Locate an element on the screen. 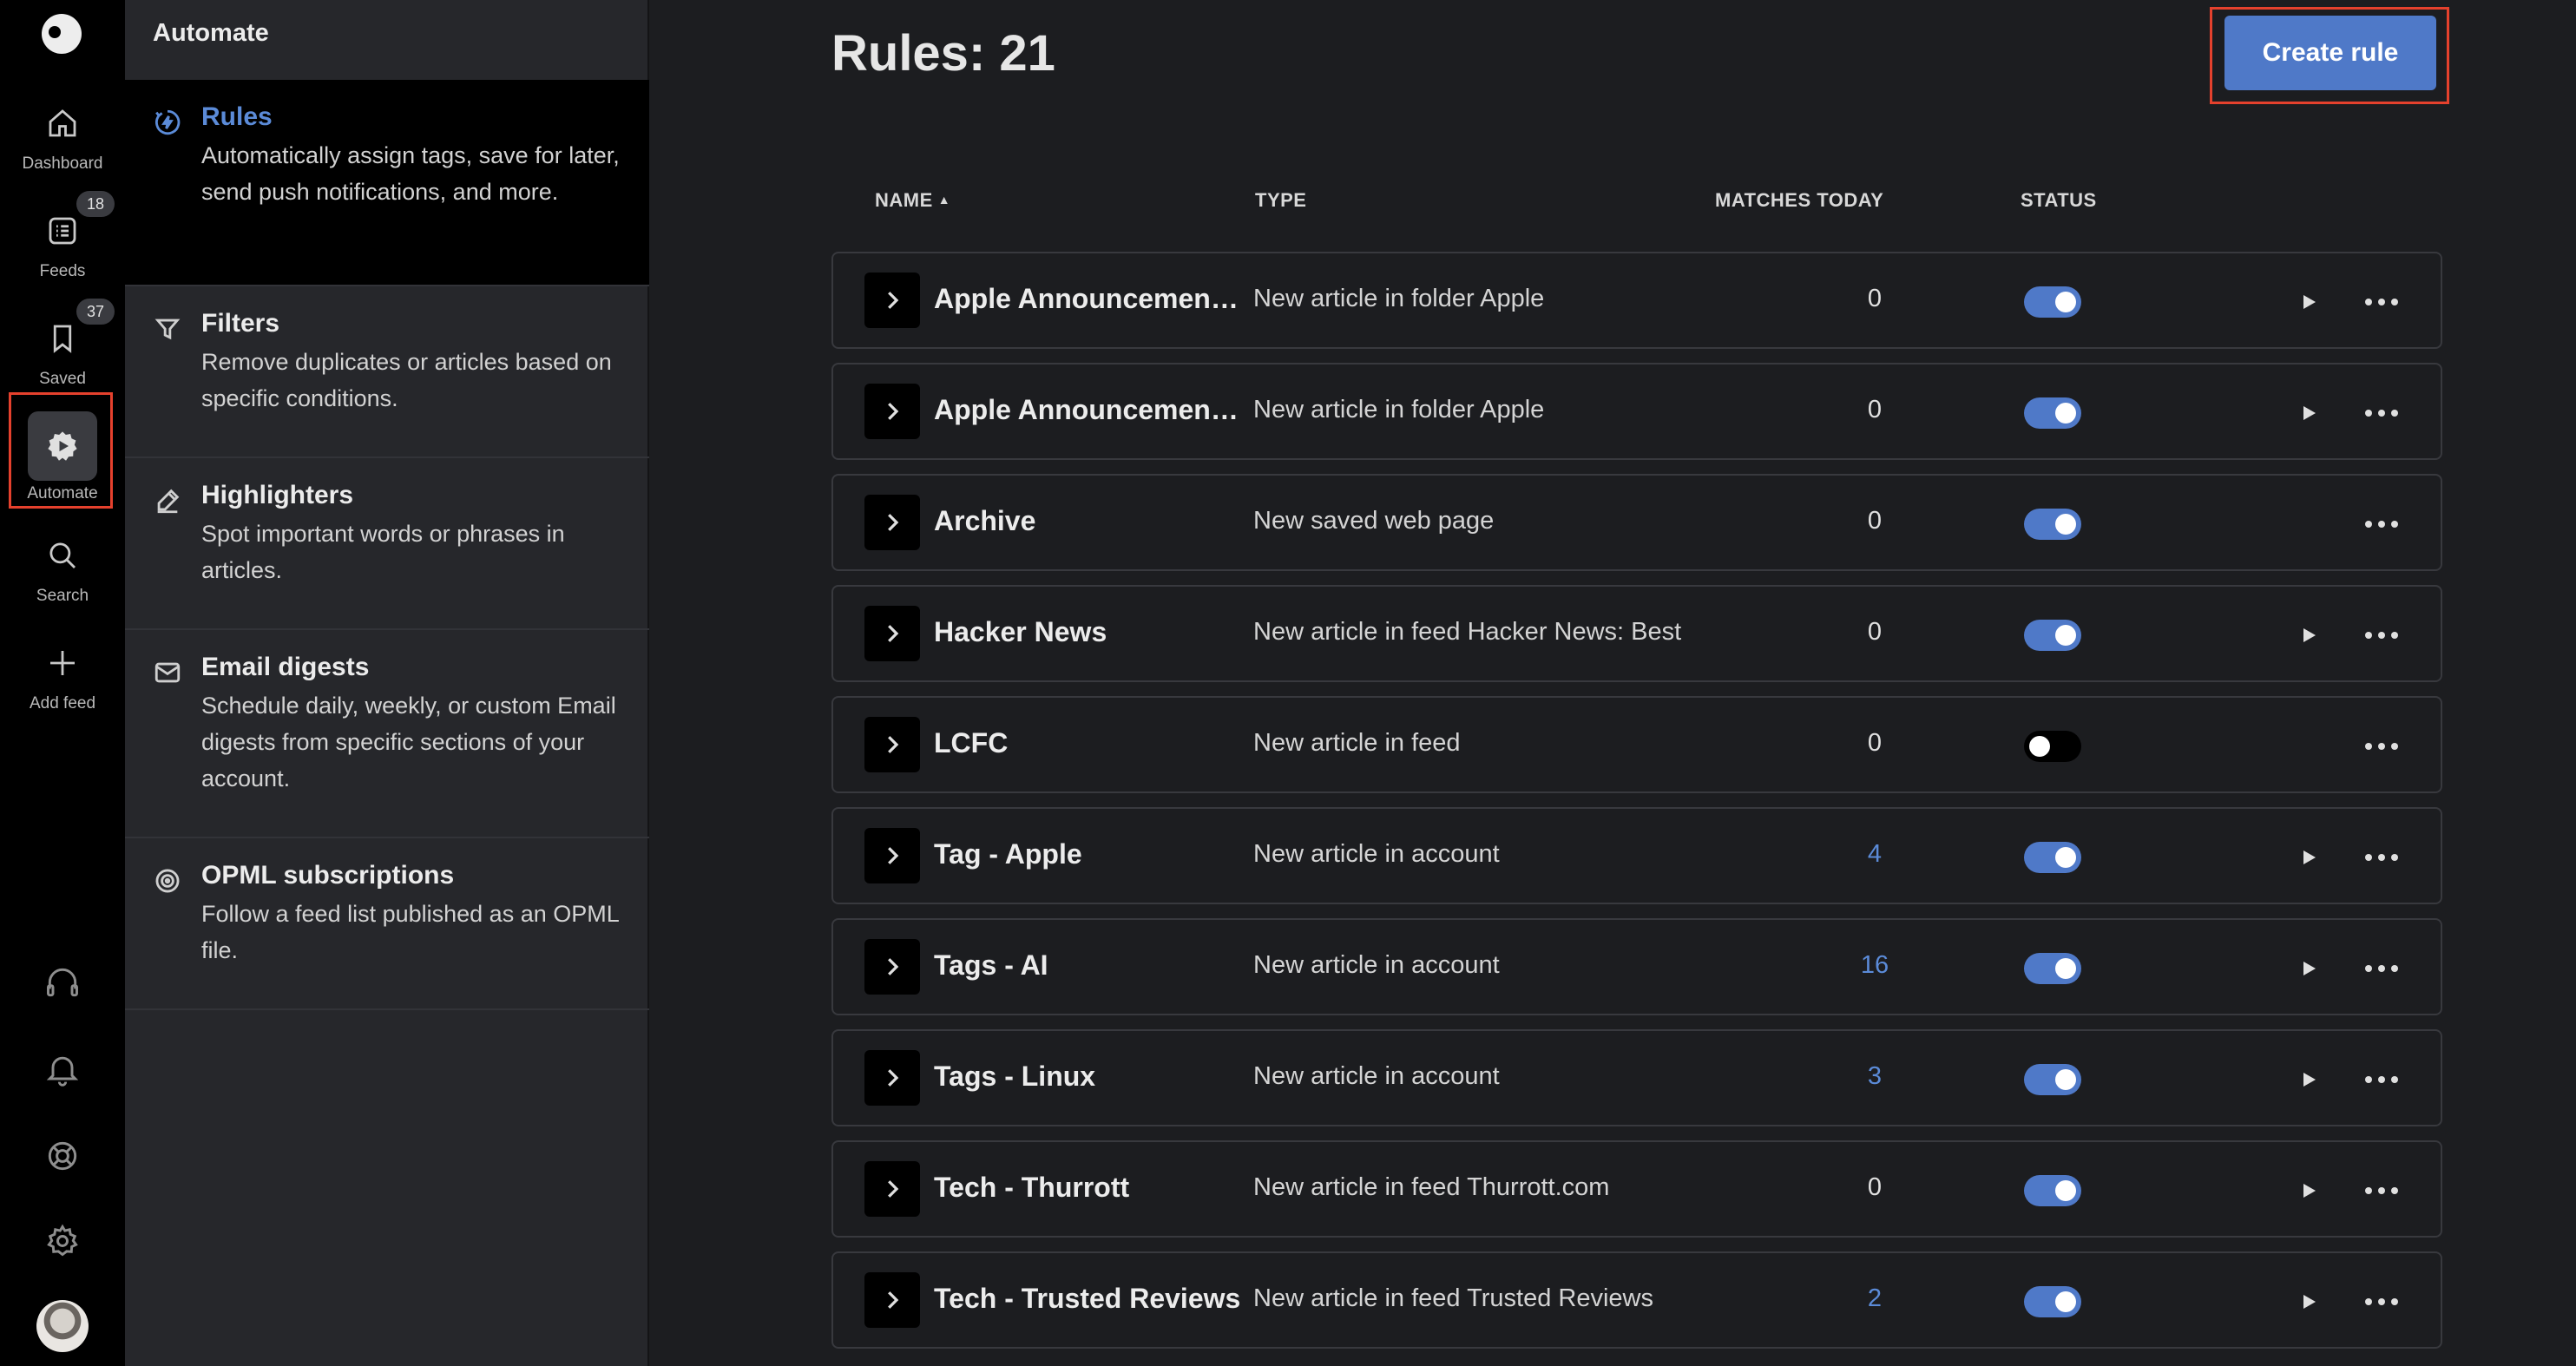  matches-today: 0 is located at coordinates (1875, 298).